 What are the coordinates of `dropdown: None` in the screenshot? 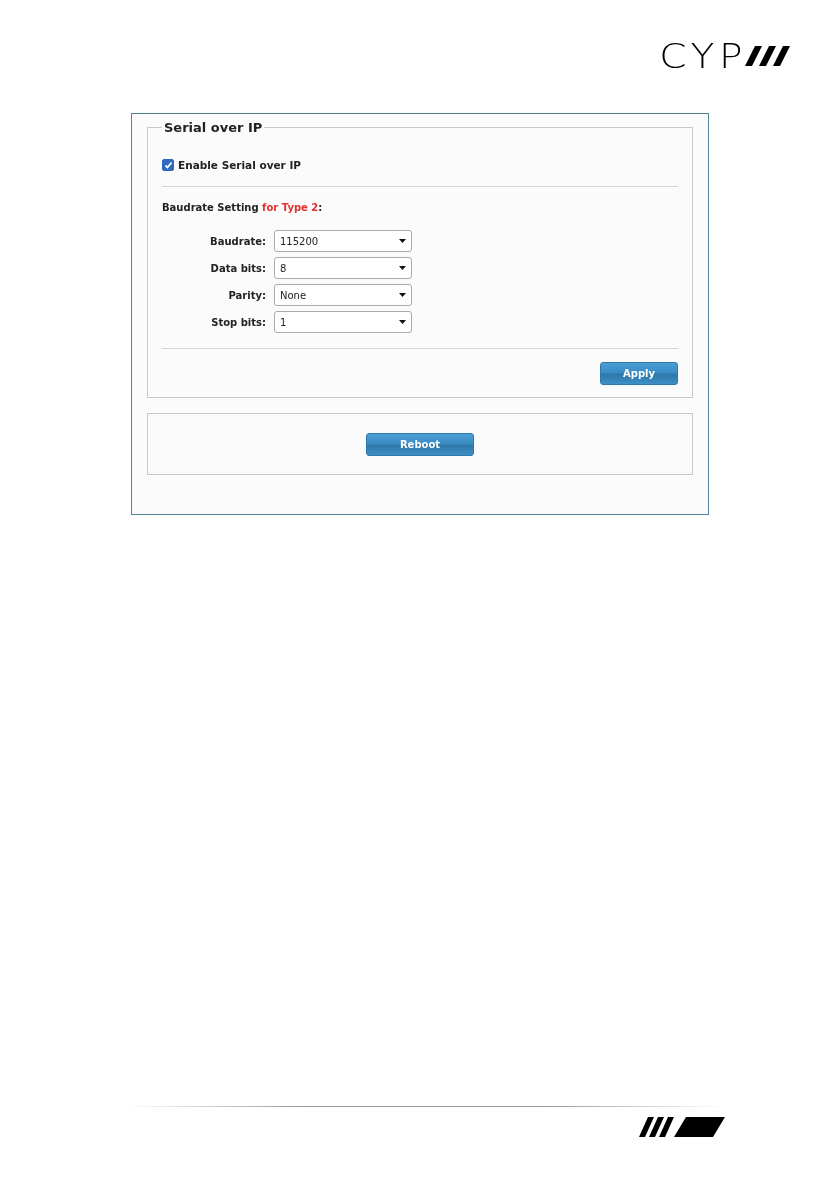 It's located at (343, 295).